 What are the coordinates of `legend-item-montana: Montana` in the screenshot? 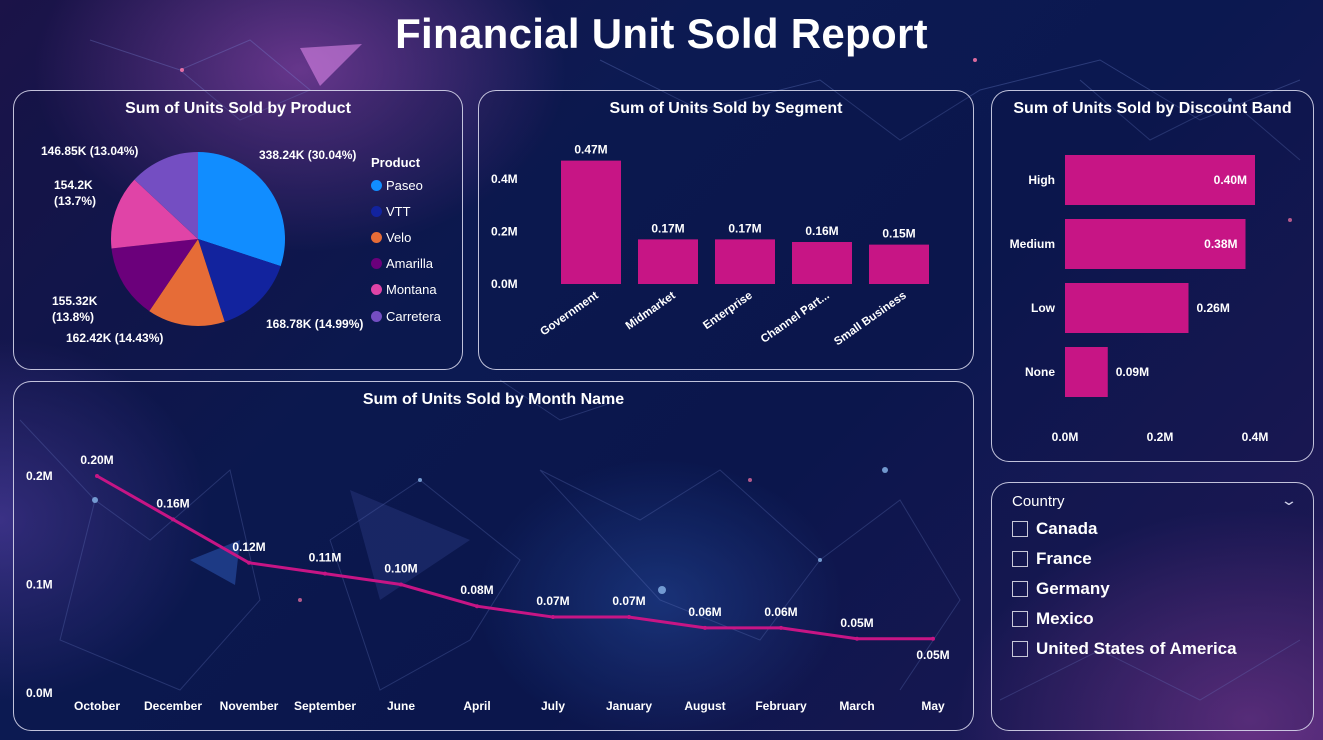 It's located at (404, 289).